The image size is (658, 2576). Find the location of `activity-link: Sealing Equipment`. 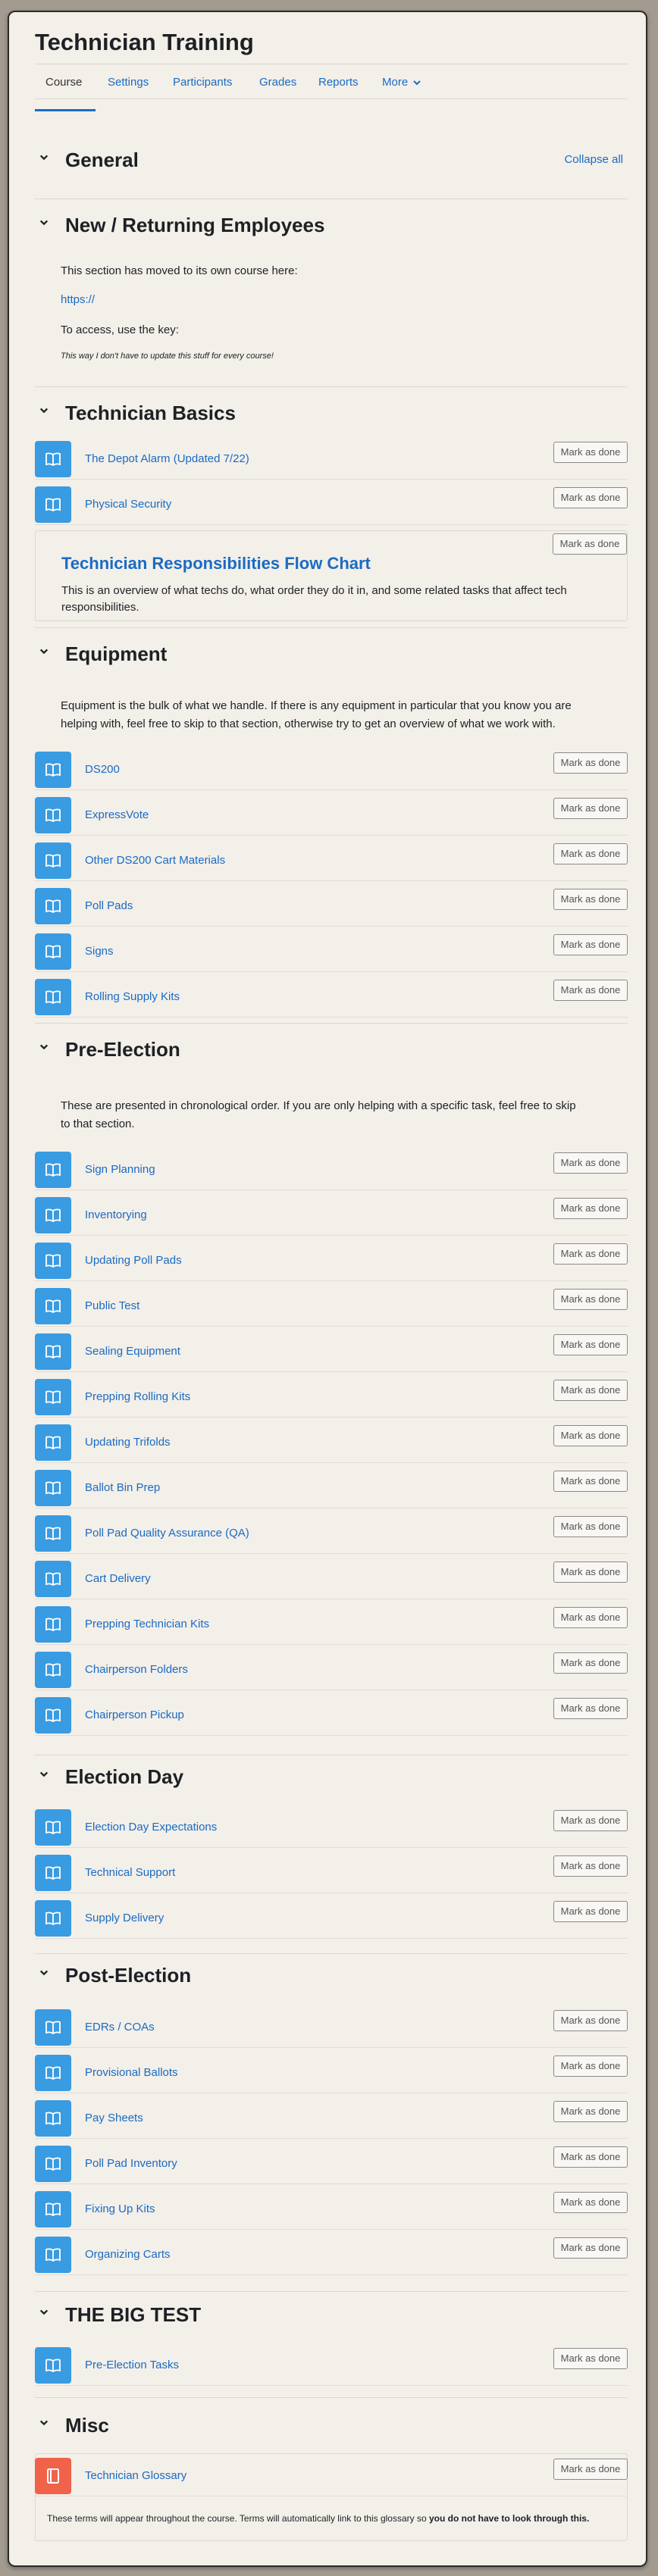

activity-link: Sealing Equipment is located at coordinates (132, 1351).